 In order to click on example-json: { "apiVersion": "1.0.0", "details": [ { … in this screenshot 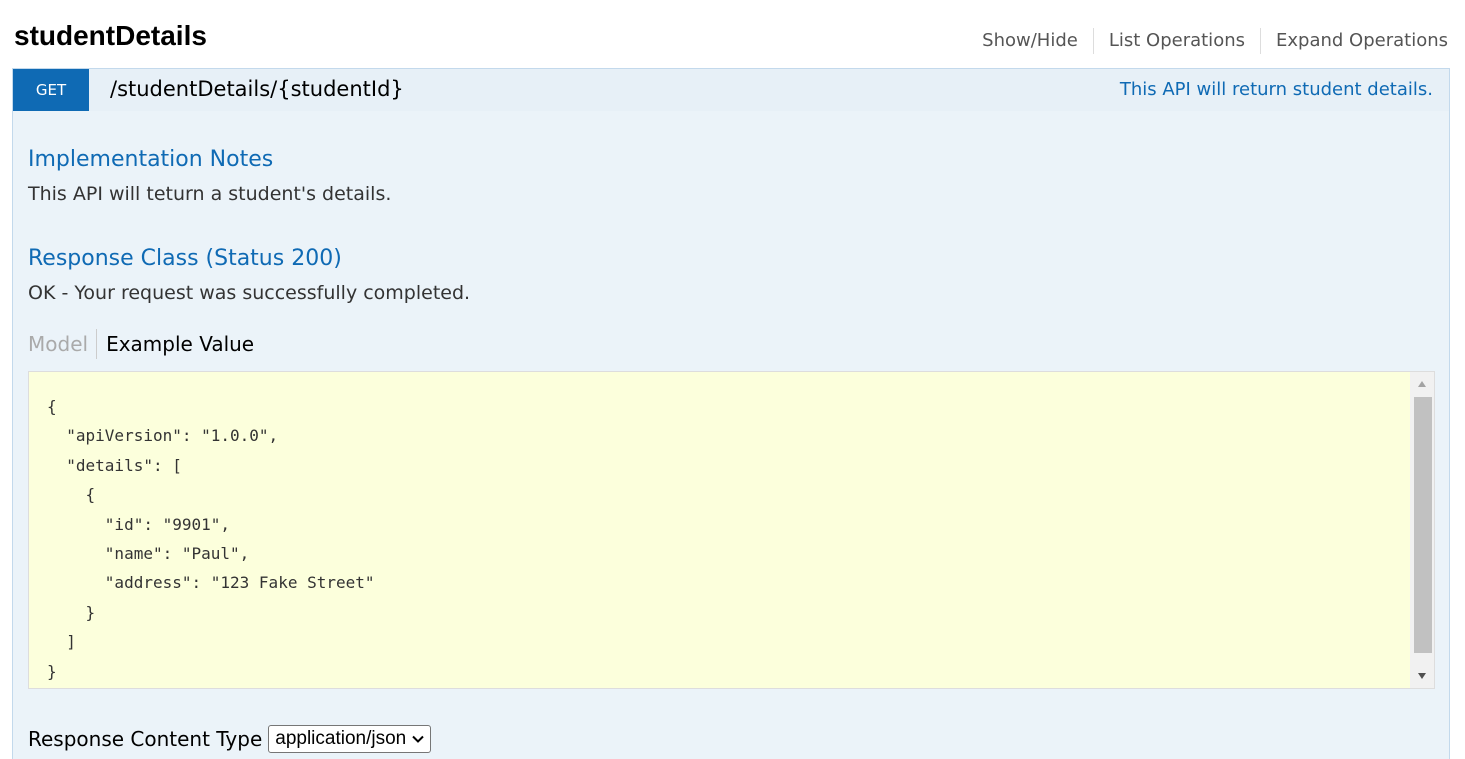, I will do `click(211, 539)`.